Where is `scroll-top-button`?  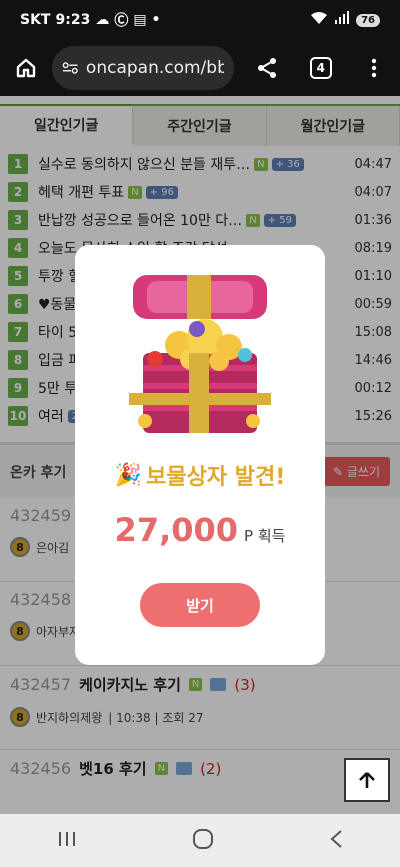 scroll-top-button is located at coordinates (367, 780).